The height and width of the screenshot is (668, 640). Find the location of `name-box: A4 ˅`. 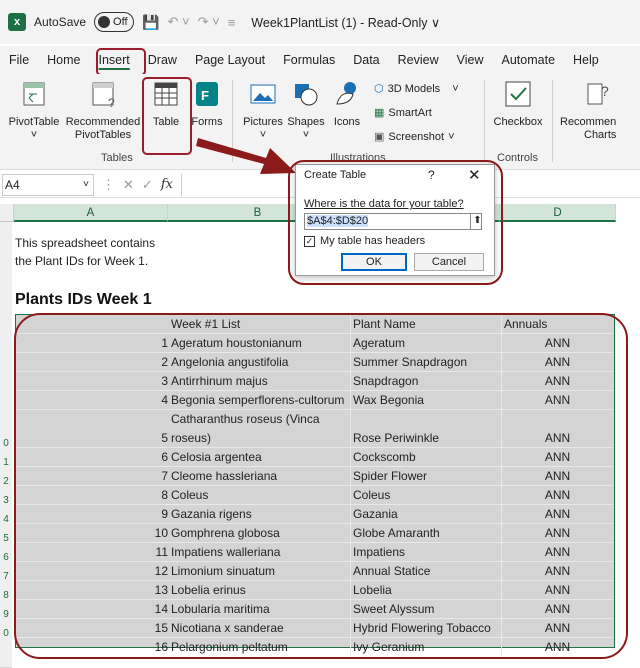

name-box: A4 ˅ is located at coordinates (48, 184).